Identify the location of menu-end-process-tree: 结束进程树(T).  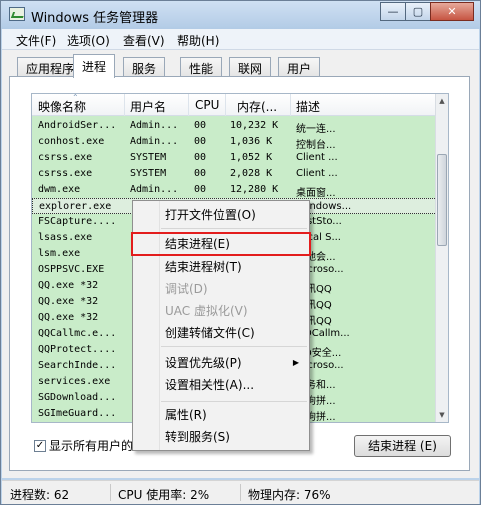
(221, 267).